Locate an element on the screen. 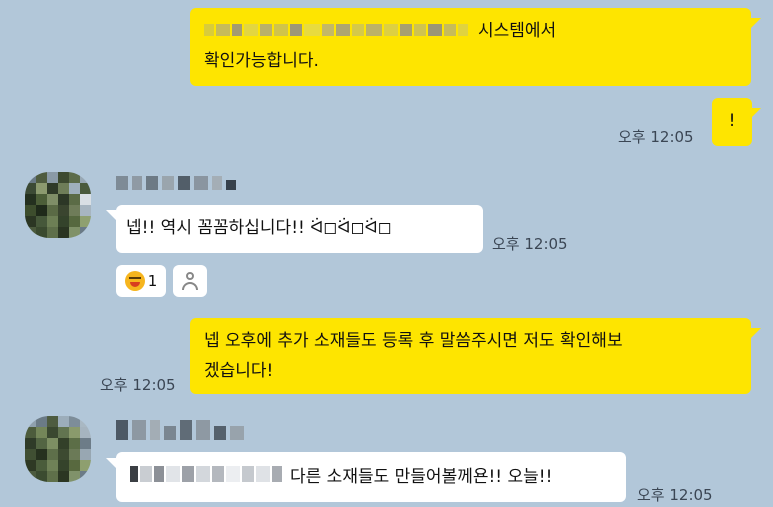 The image size is (773, 507). message-text: ! is located at coordinates (732, 121).